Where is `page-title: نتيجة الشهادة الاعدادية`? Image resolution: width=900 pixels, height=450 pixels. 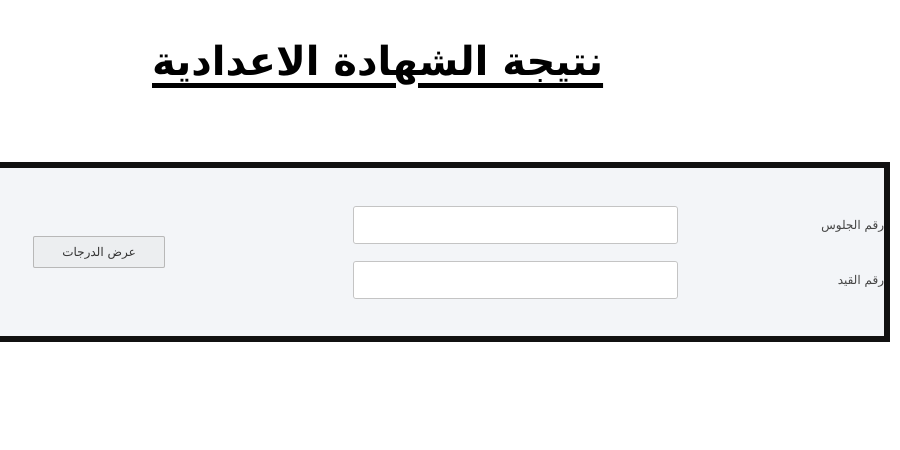 page-title: نتيجة الشهادة الاعدادية is located at coordinates (378, 62).